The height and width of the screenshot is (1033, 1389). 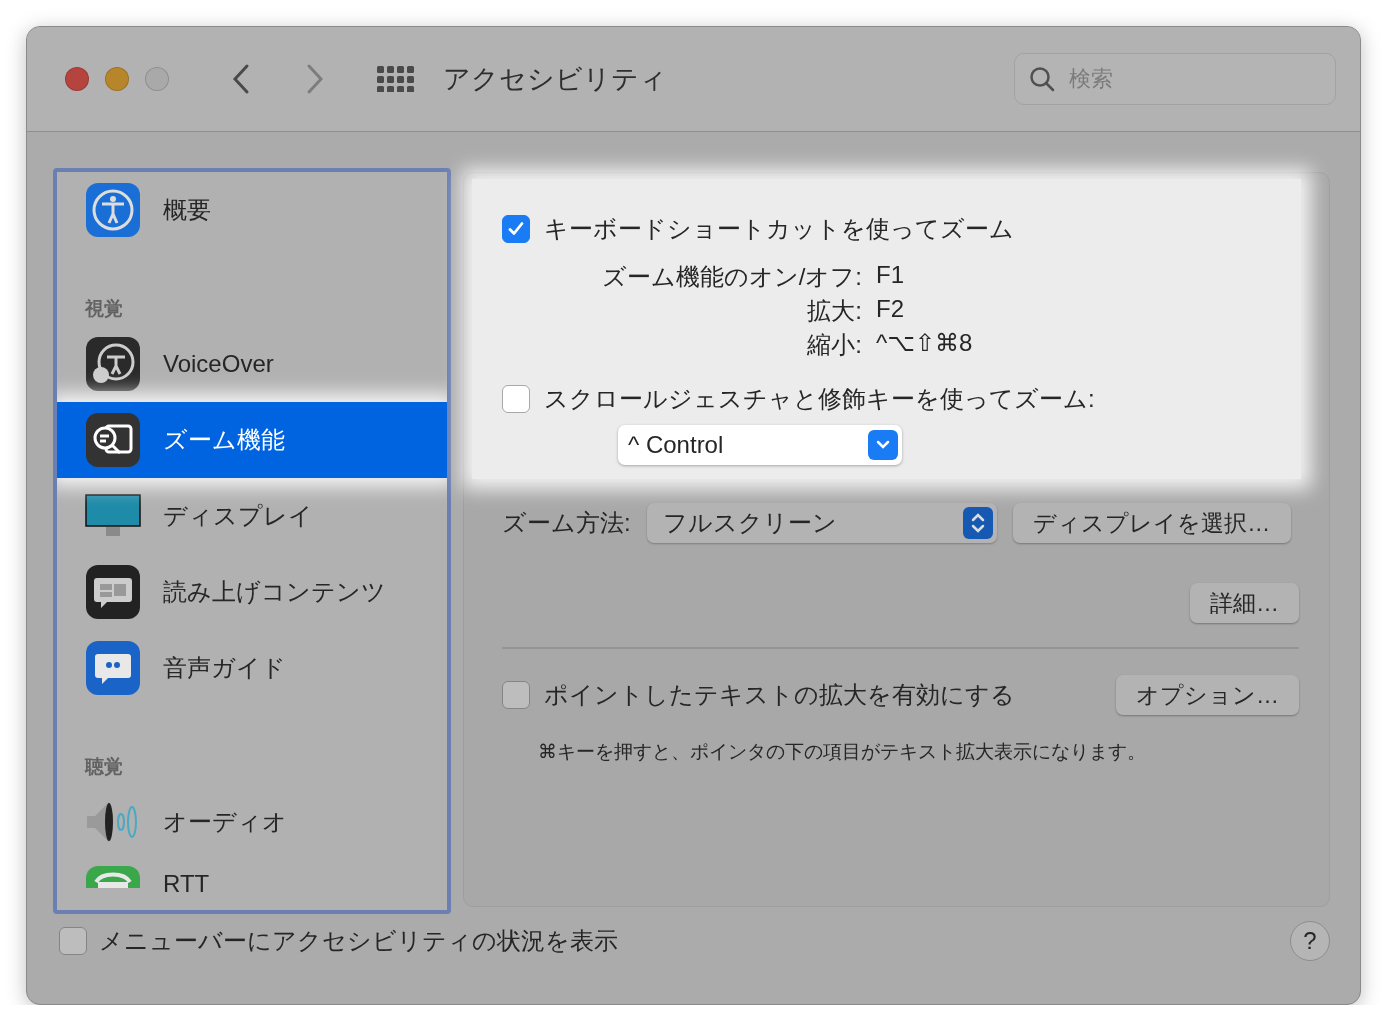 I want to click on zoom-button, so click(x=157, y=79).